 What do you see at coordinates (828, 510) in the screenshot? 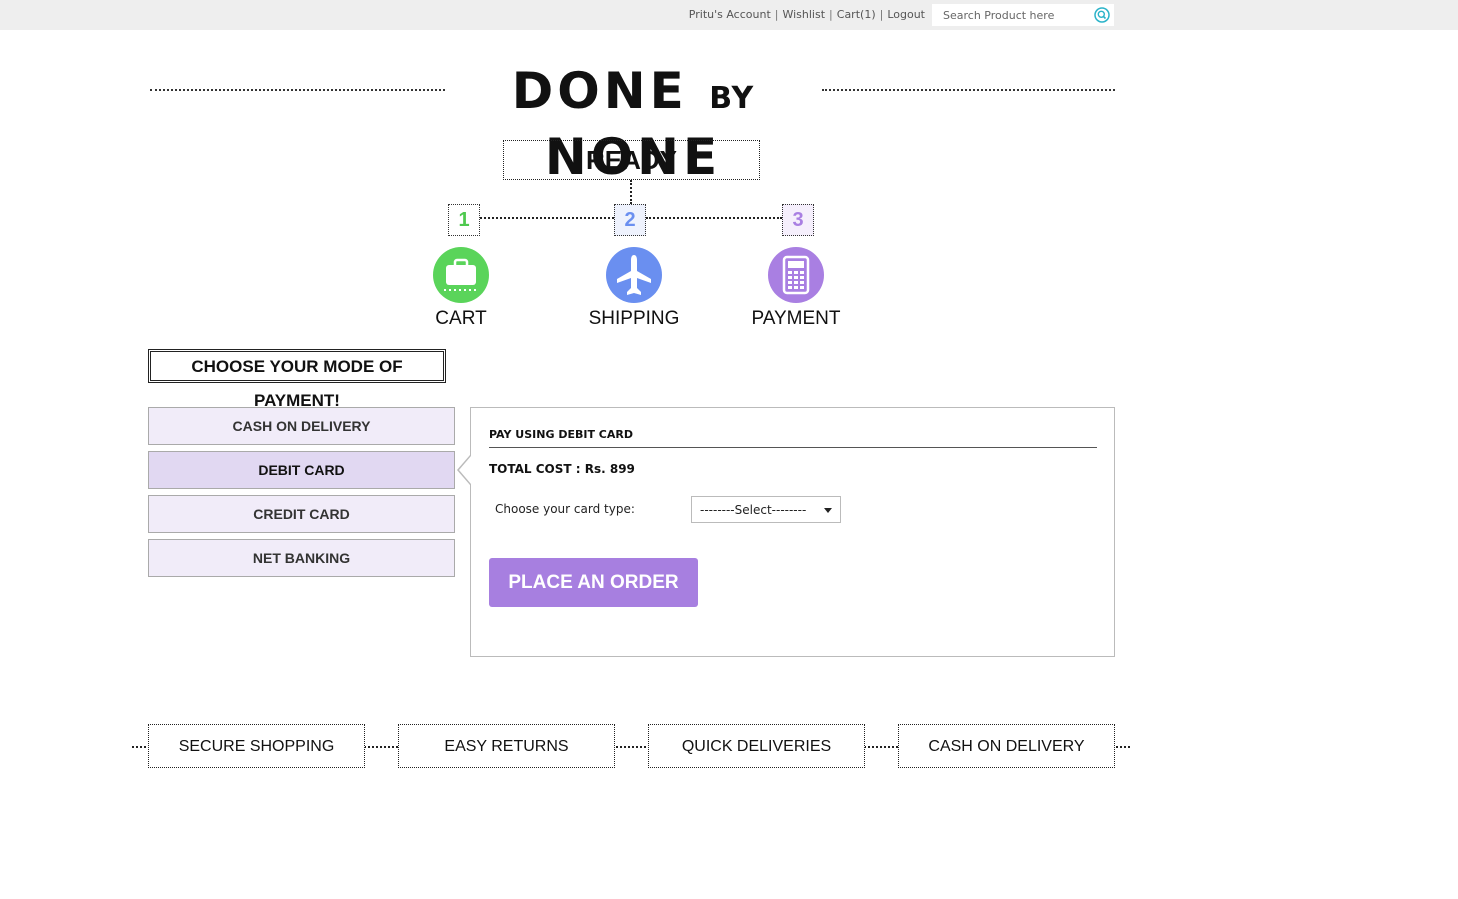
I see `chevron-down-icon` at bounding box center [828, 510].